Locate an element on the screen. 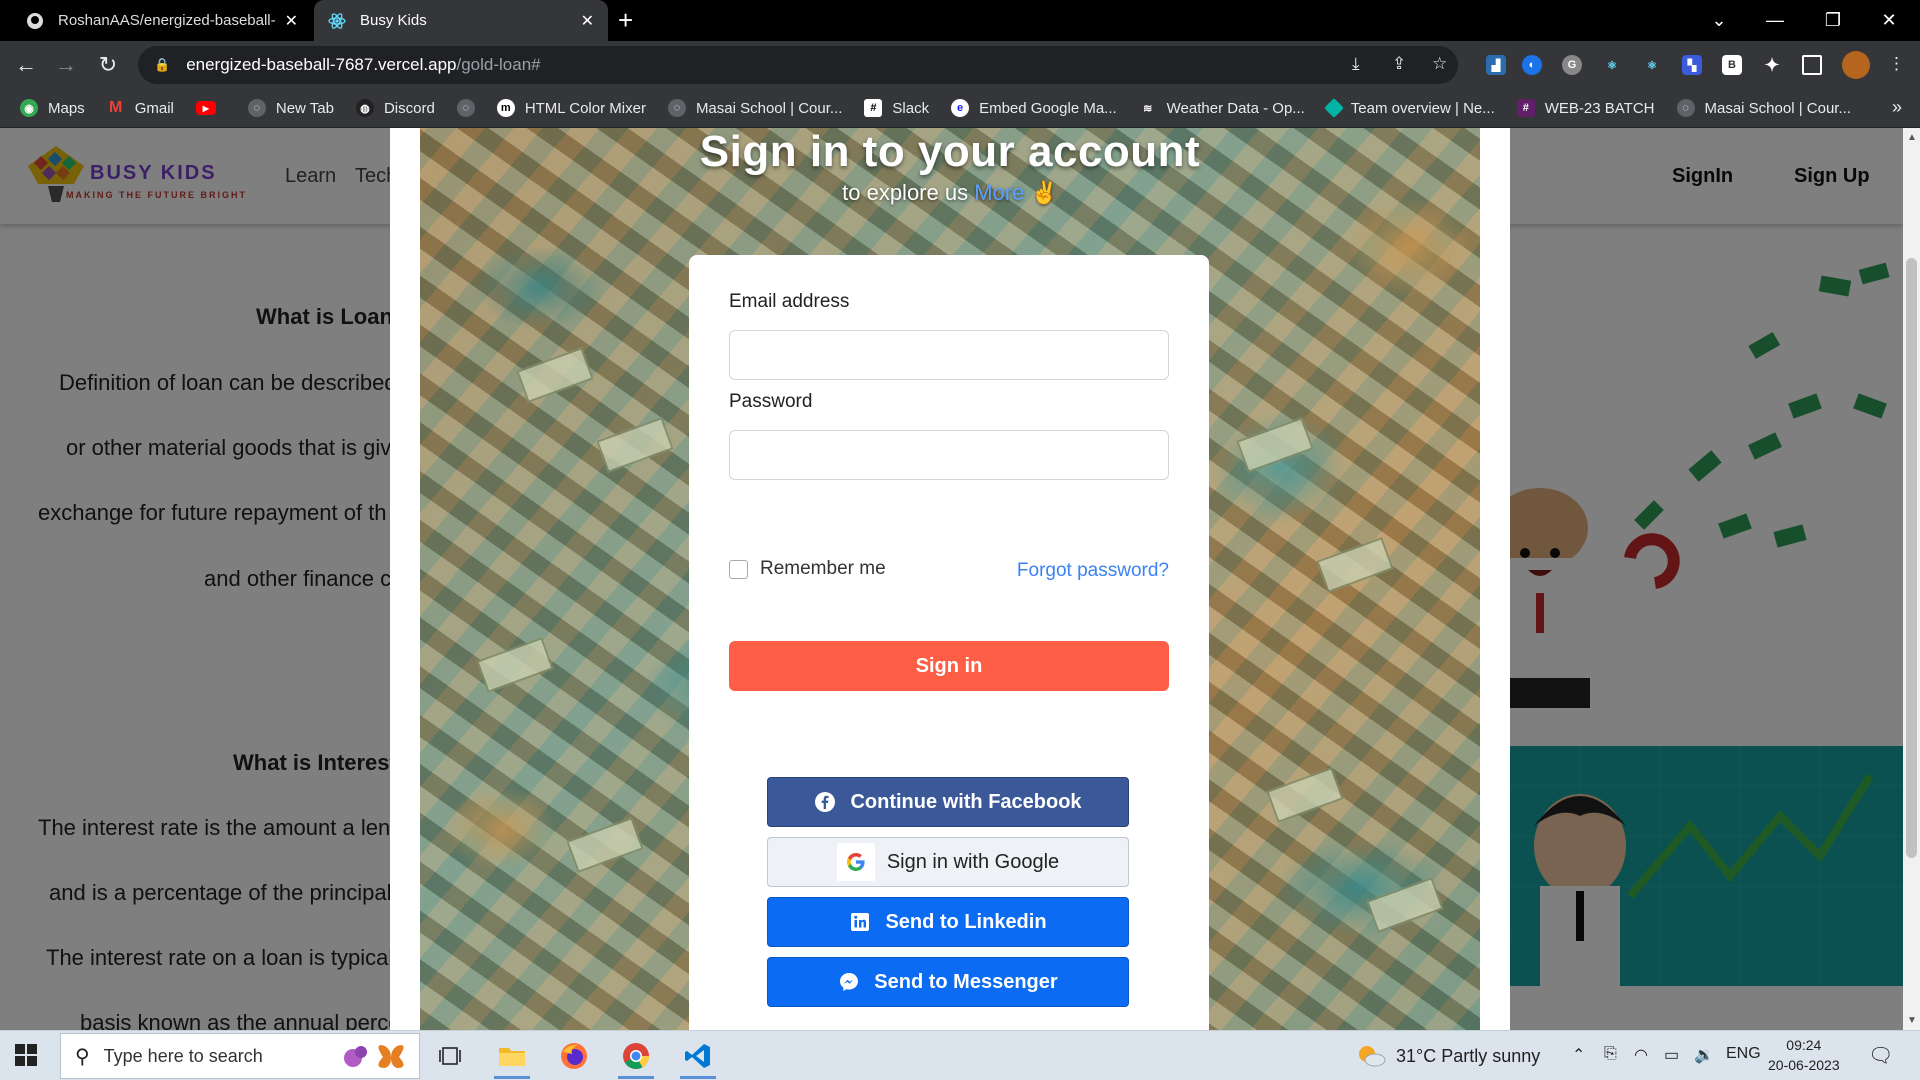 The image size is (1920, 1080). minimize-button: — is located at coordinates (1775, 20).